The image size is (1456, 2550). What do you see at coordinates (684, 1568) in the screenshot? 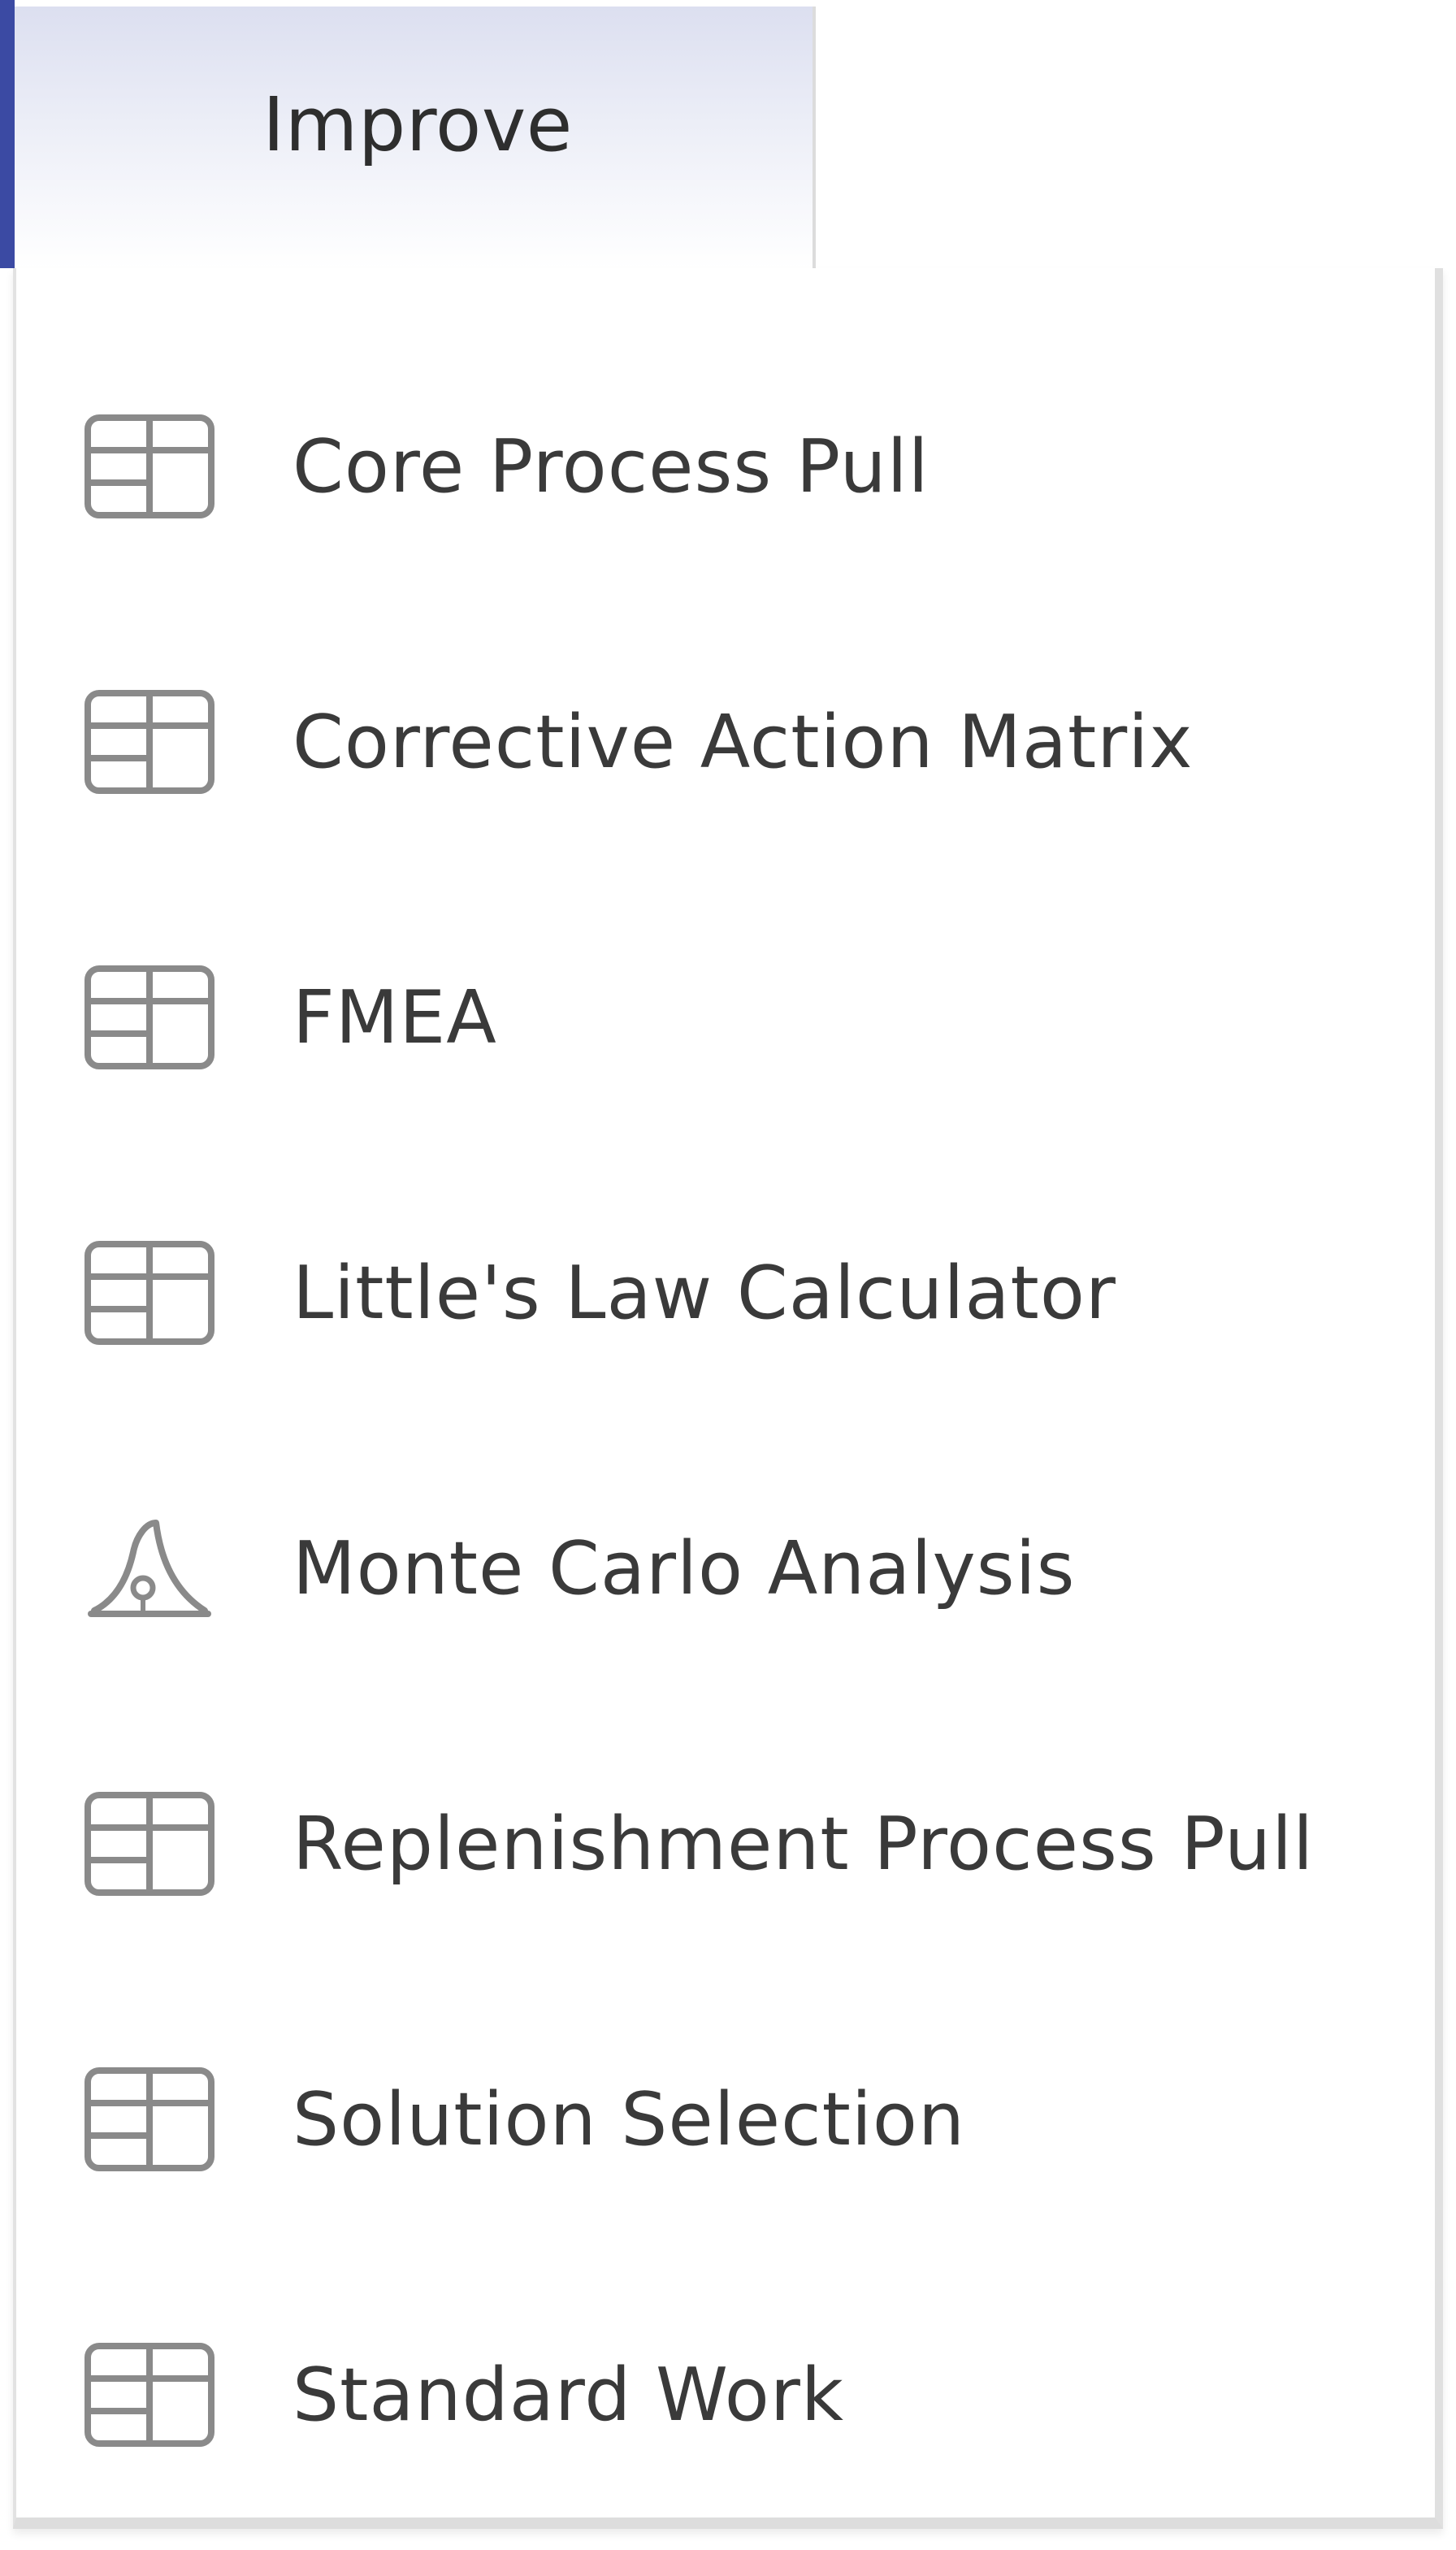
I see `menu-item-label: Monte Carlo Analysis` at bounding box center [684, 1568].